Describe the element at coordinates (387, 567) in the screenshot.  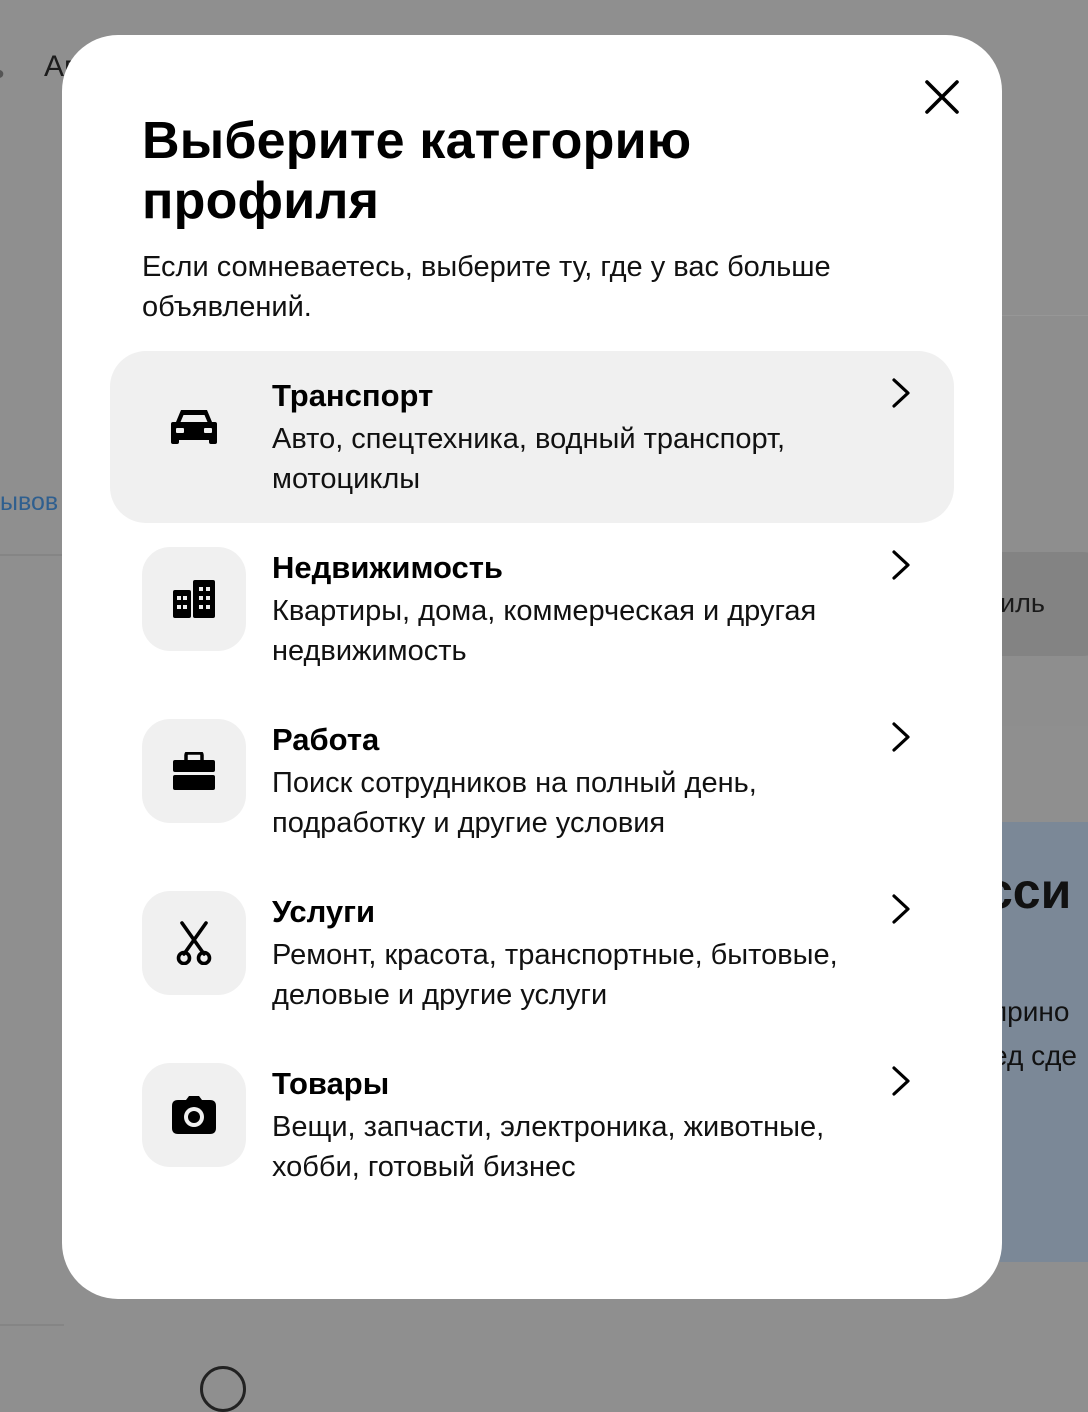
I see `category-title: Недвижимость` at that location.